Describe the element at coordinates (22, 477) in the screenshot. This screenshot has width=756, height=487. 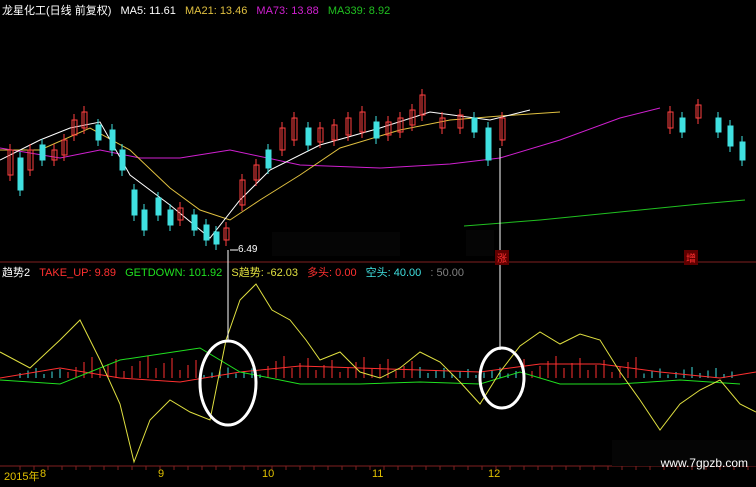
I see `x-tick-label: 2015年` at that location.